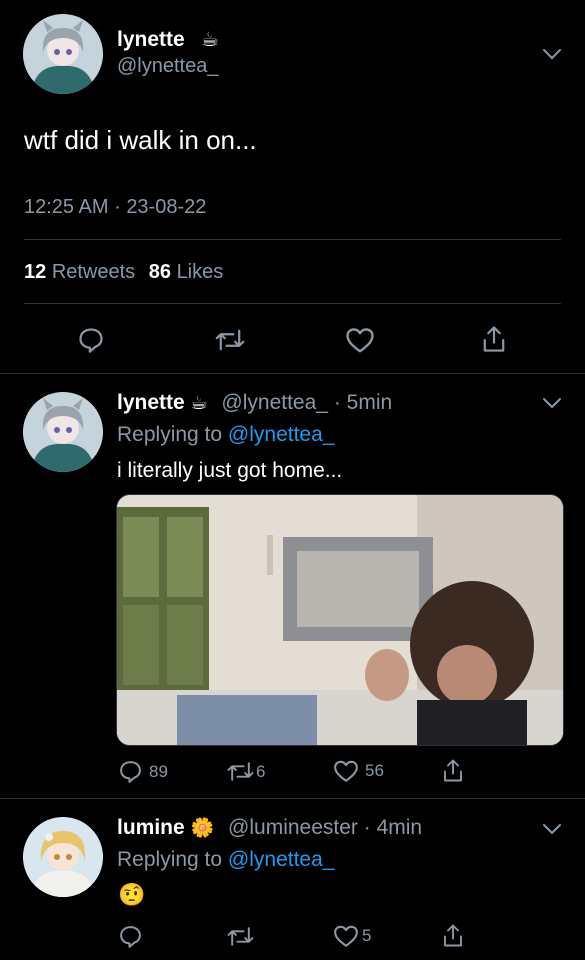  What do you see at coordinates (367, 935) in the screenshot?
I see `like-count: 5` at bounding box center [367, 935].